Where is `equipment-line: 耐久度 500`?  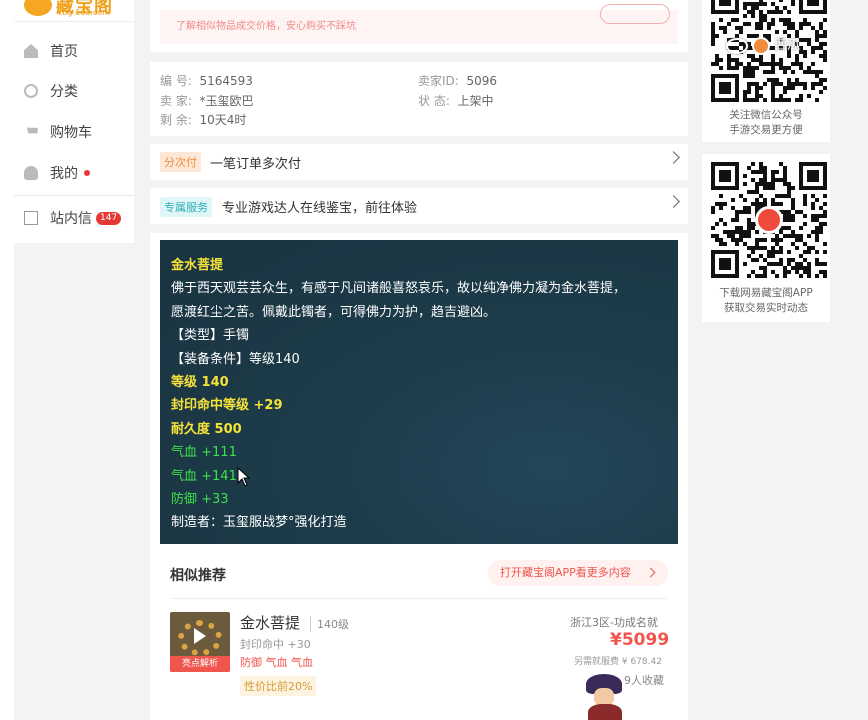
equipment-line: 耐久度 500 is located at coordinates (206, 429).